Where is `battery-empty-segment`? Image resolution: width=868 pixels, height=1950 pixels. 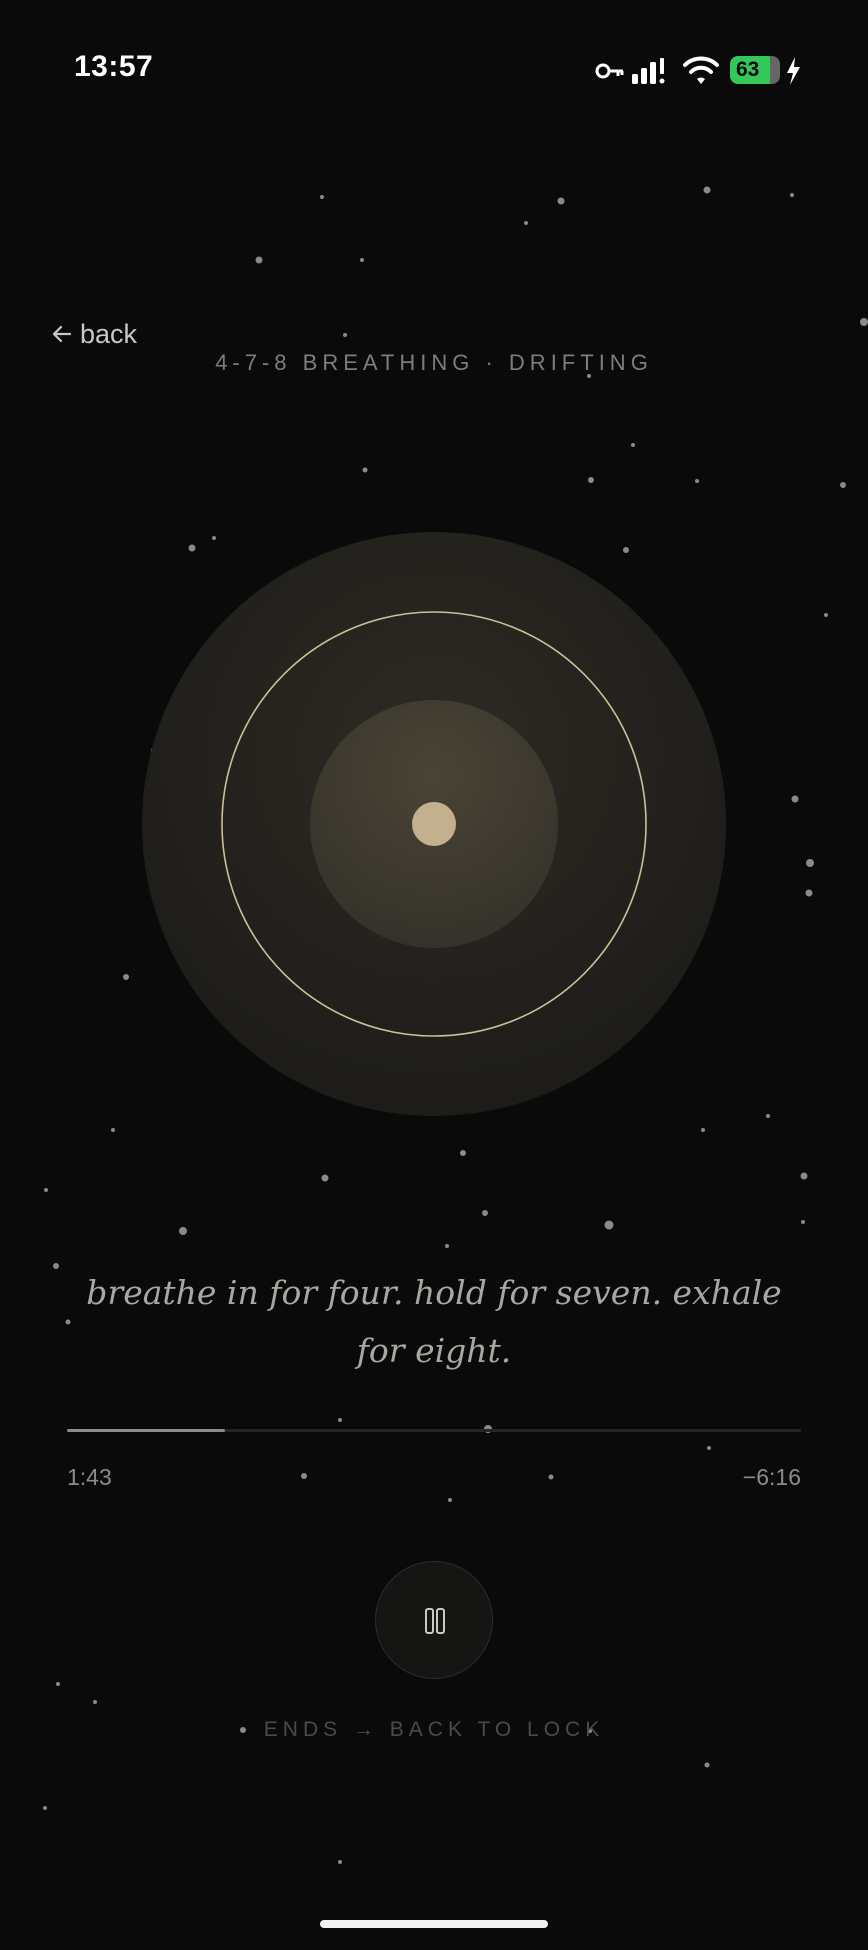 battery-empty-segment is located at coordinates (775, 70).